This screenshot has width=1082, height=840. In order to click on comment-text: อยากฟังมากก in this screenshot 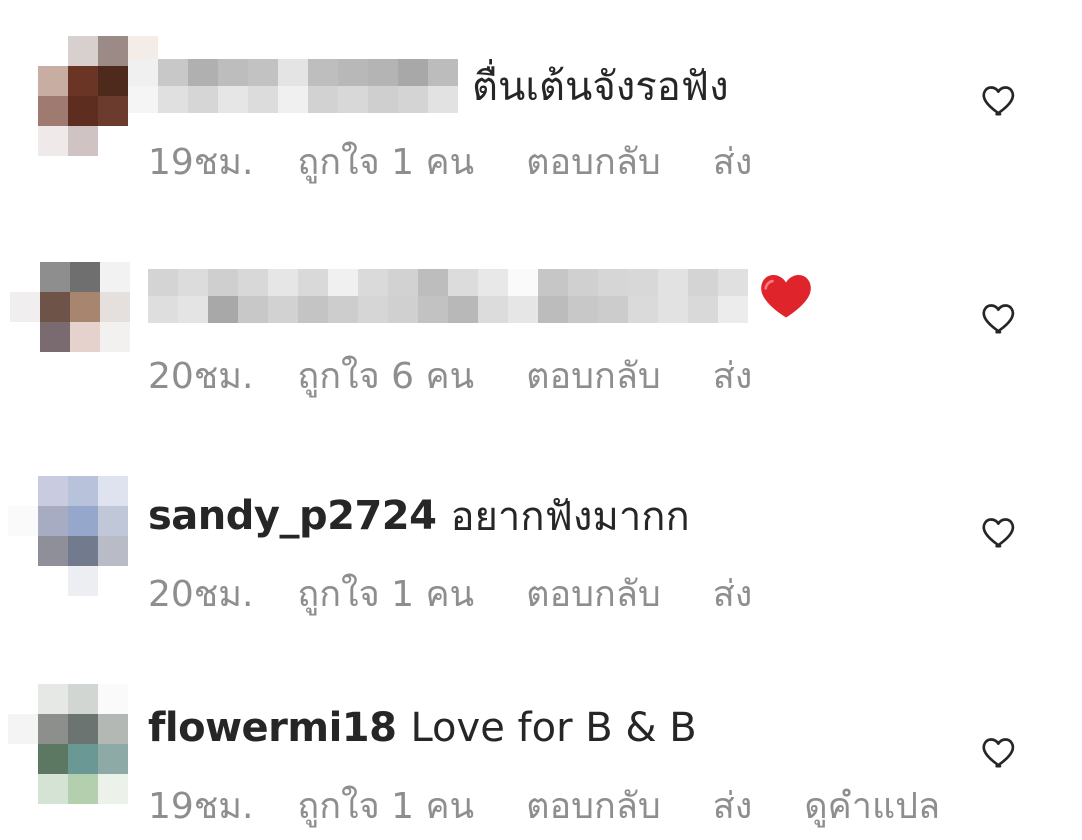, I will do `click(570, 517)`.